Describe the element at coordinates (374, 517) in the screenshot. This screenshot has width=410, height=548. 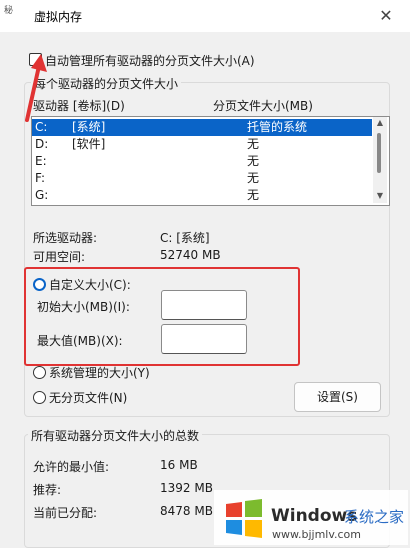
I see `watermark-cn: 系统之家` at that location.